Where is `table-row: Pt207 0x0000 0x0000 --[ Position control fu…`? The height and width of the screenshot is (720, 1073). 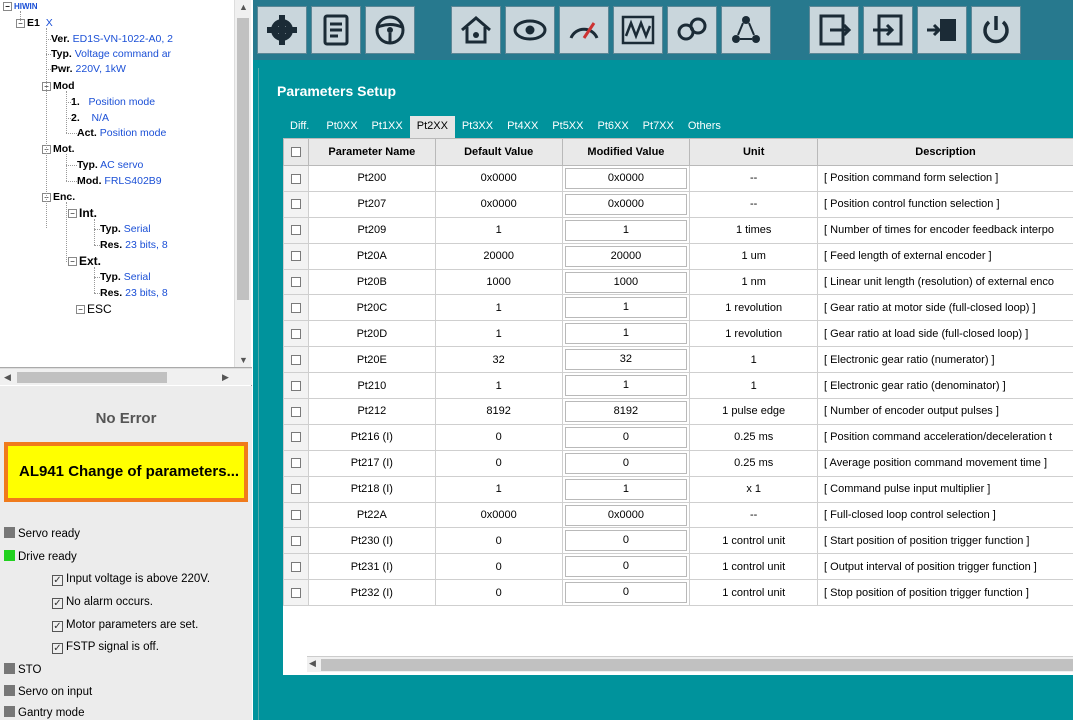 table-row: Pt207 0x0000 0x0000 --[ Position control fu… is located at coordinates (678, 204).